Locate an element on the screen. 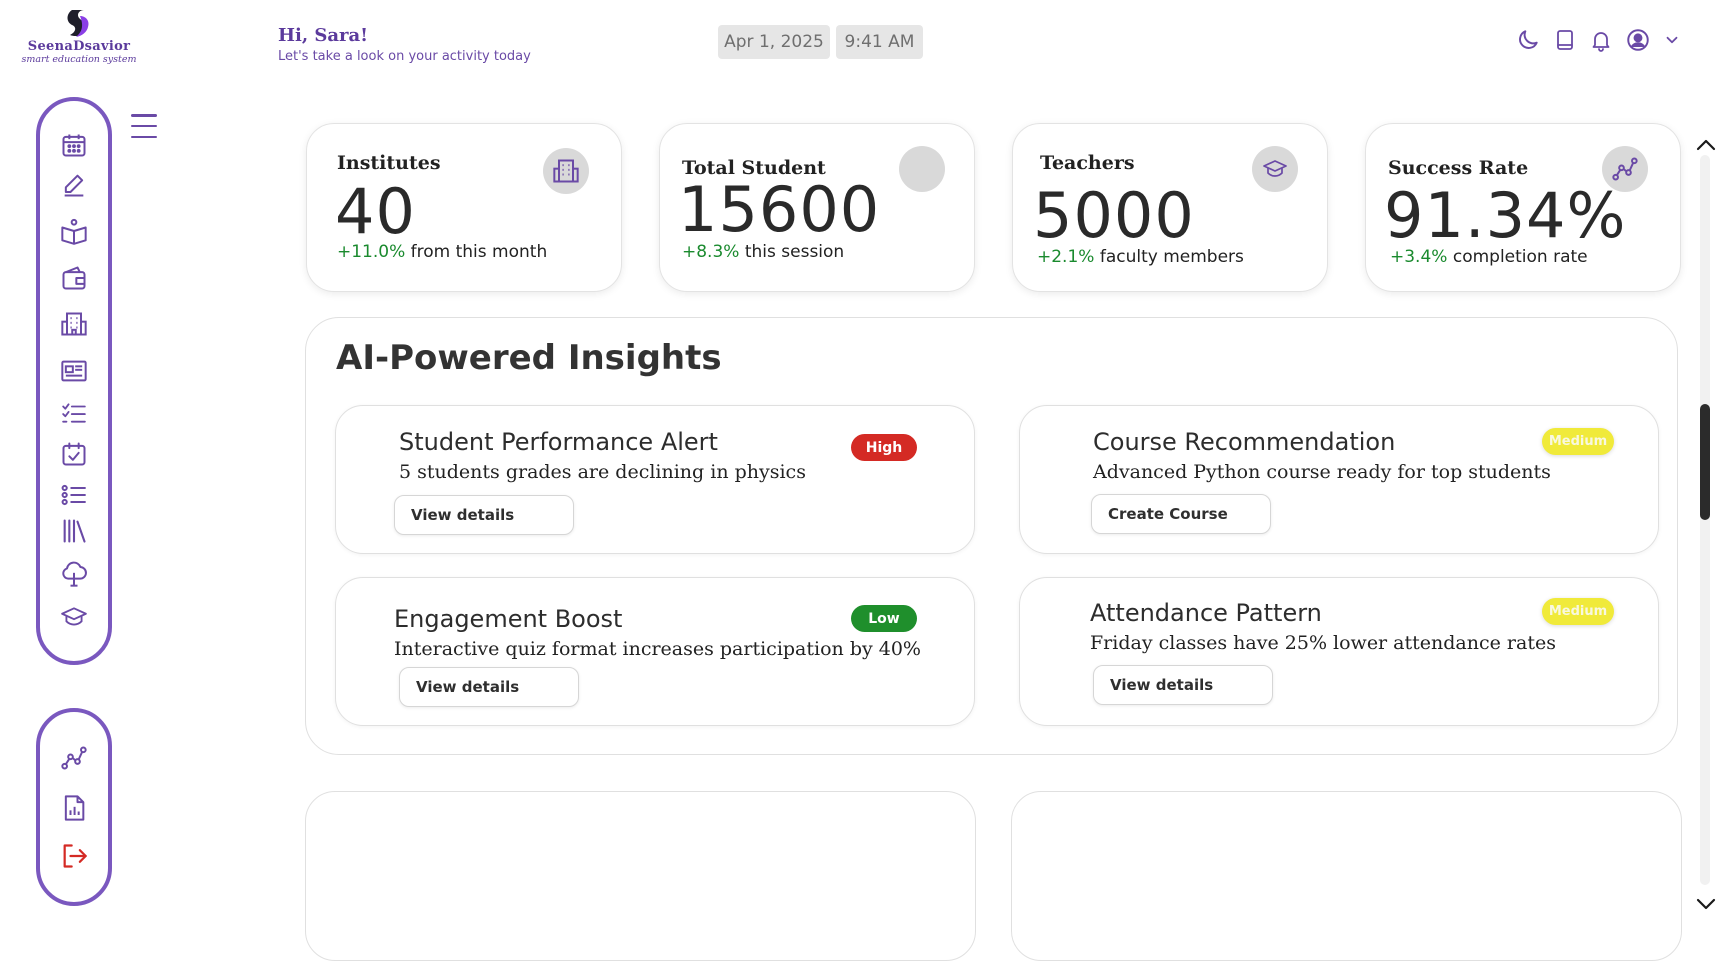 The image size is (1725, 961). stat-value: 91.34% is located at coordinates (1505, 215).